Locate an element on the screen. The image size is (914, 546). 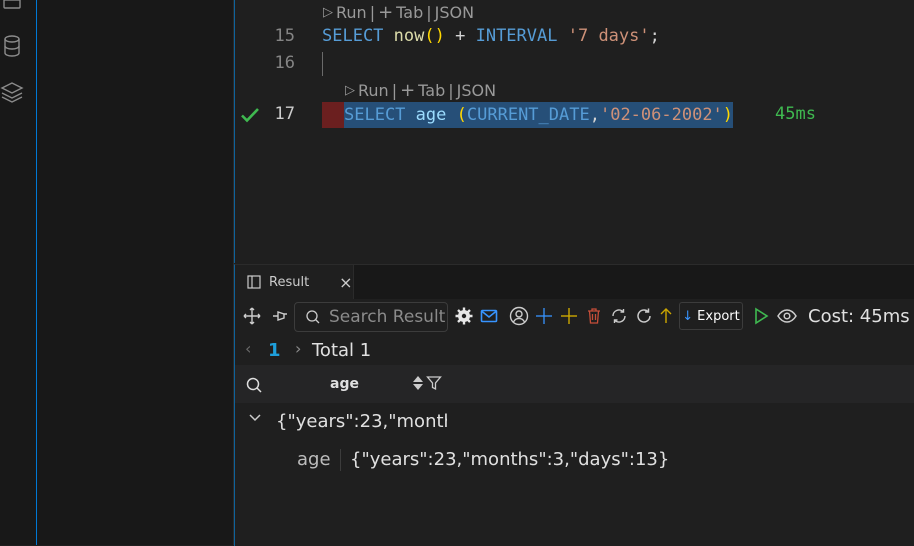
sort-icon is located at coordinates (418, 383).